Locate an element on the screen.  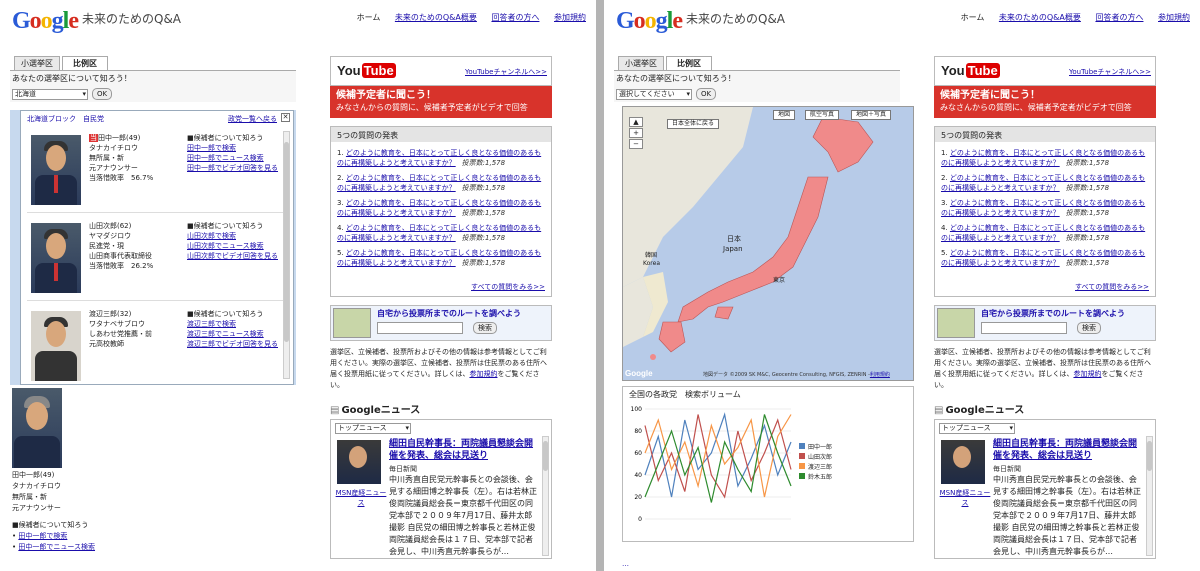
zoom-control: ▲ + − is located at coordinates (637, 133).